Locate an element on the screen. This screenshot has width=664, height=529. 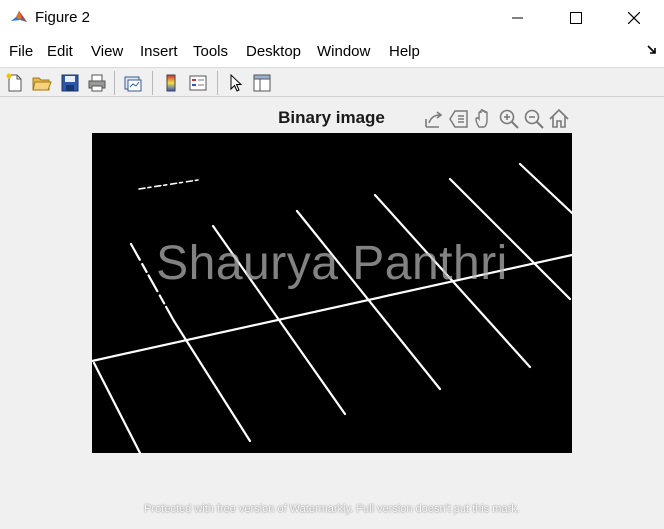
window-title: Figure 2 is located at coordinates (63, 17).